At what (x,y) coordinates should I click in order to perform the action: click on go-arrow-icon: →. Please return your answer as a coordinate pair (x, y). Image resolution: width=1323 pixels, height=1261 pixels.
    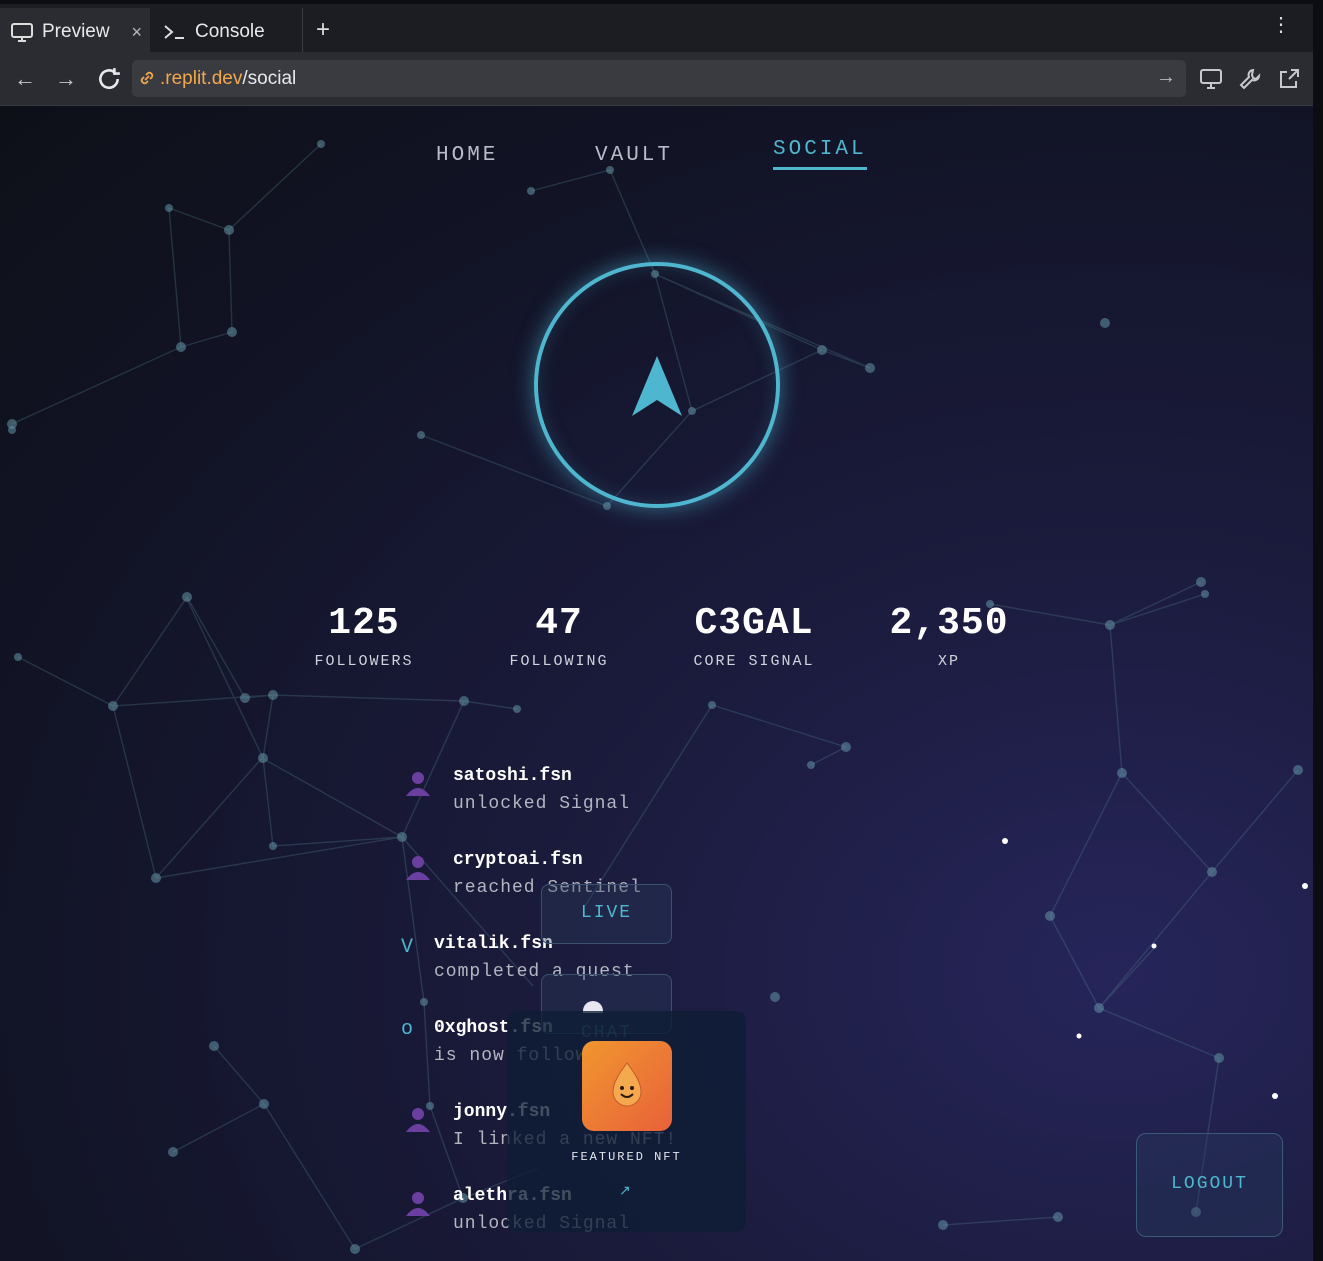
    Looking at the image, I should click on (1166, 77).